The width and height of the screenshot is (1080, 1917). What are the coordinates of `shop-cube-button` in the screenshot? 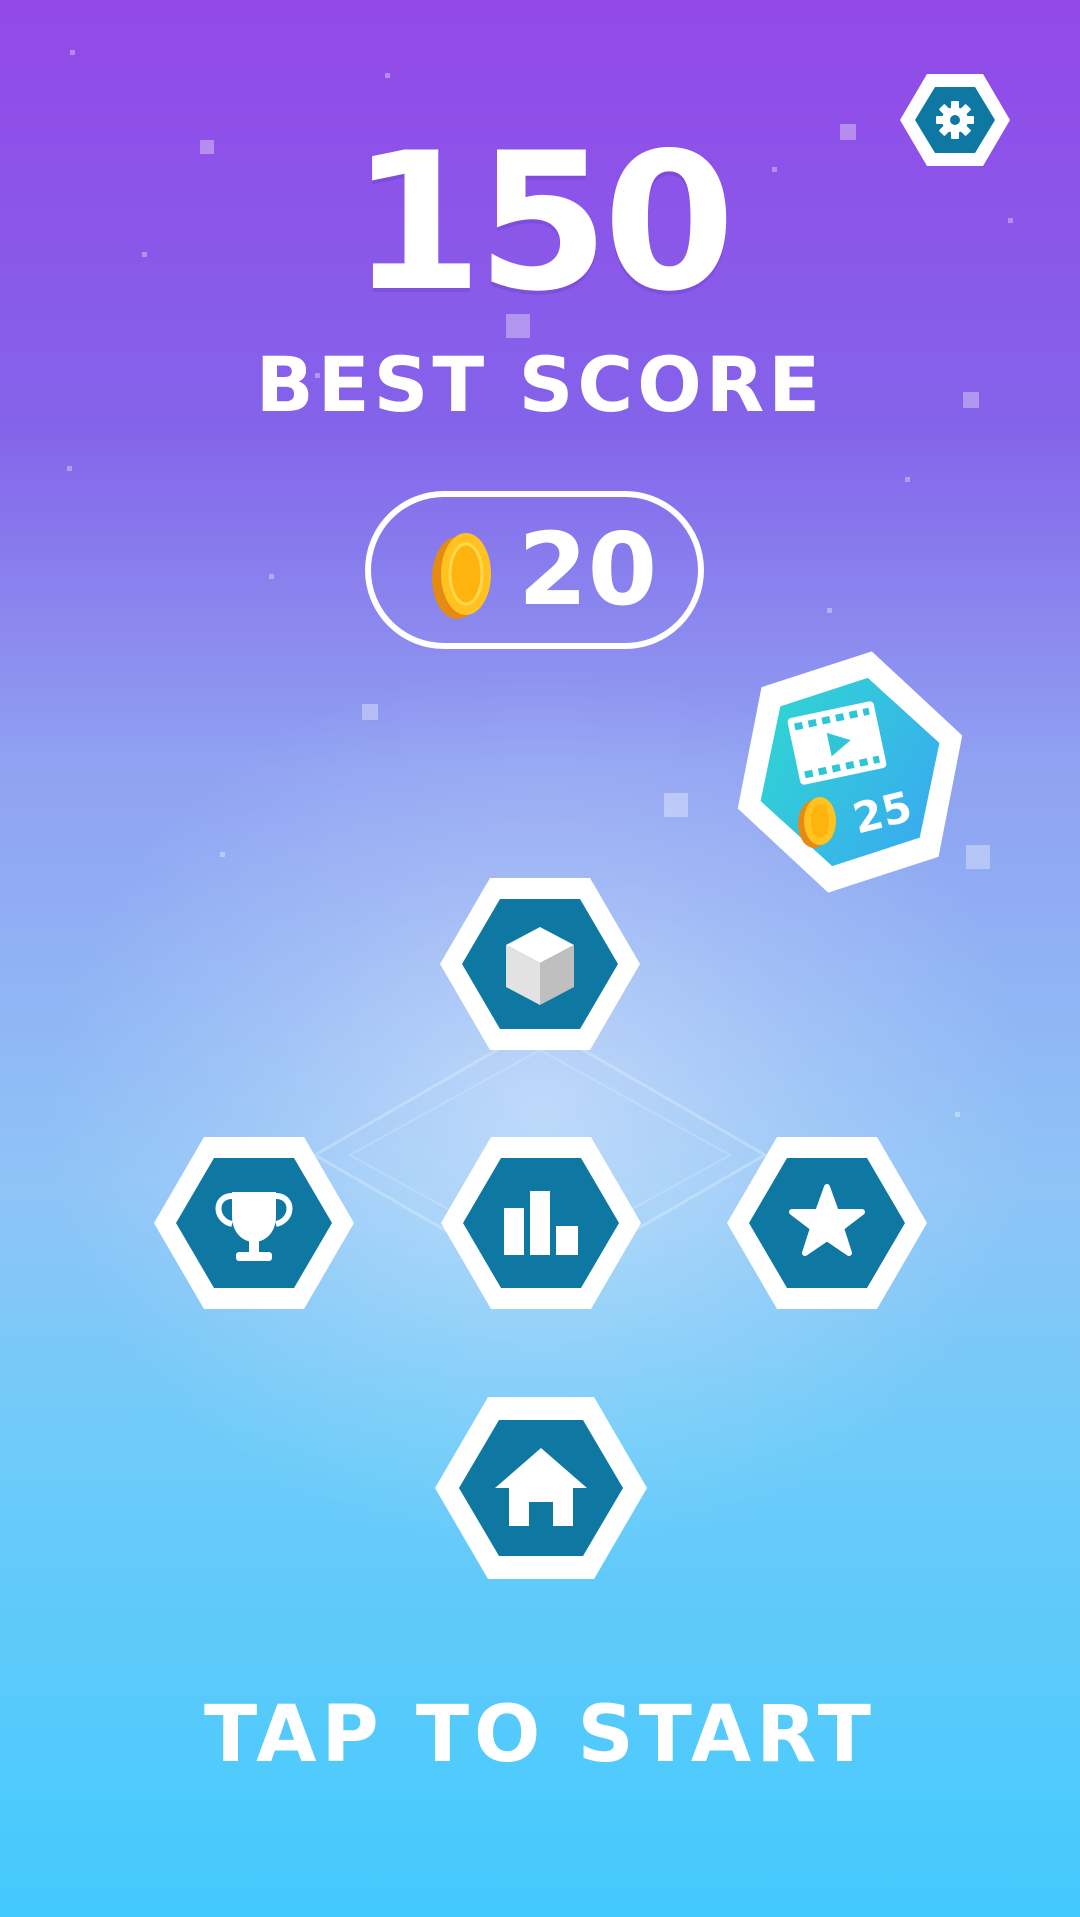 It's located at (540, 964).